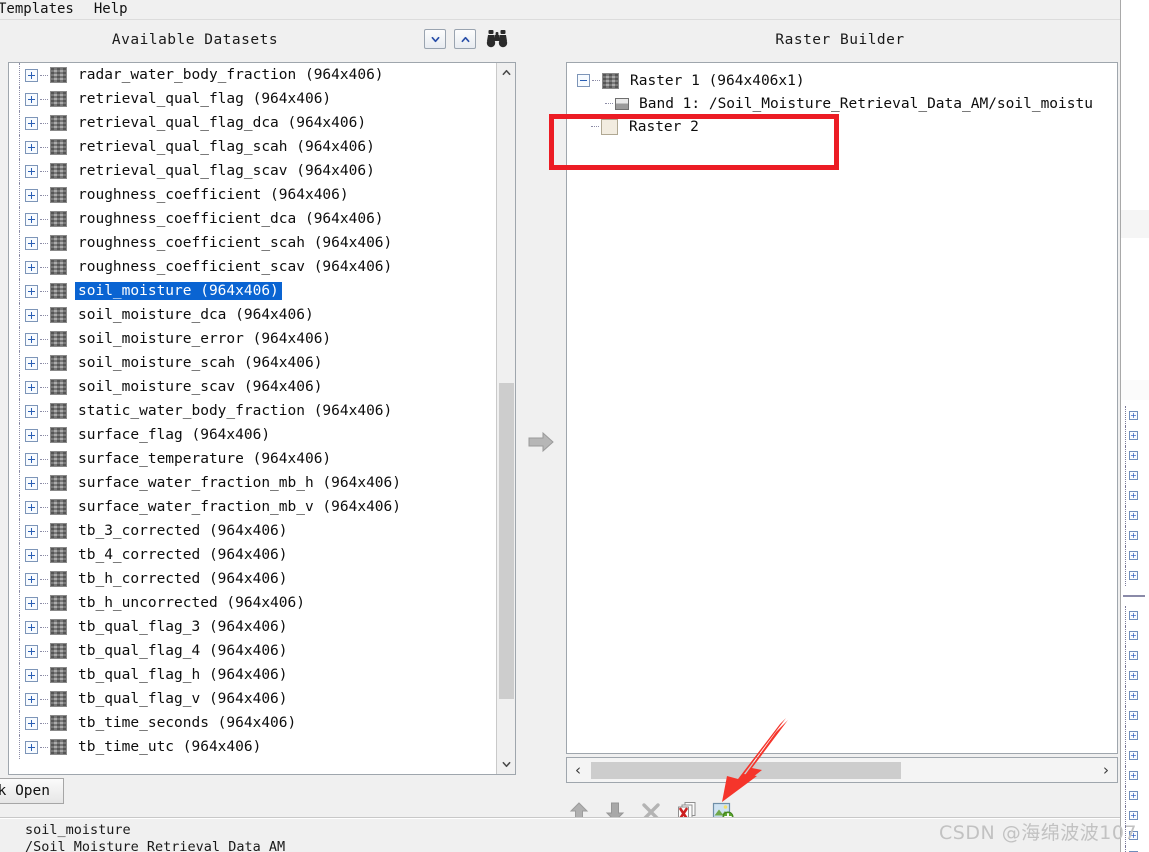  I want to click on dataset-list-item: surface_water_fraction_mb_h (964x406), so click(253, 483).